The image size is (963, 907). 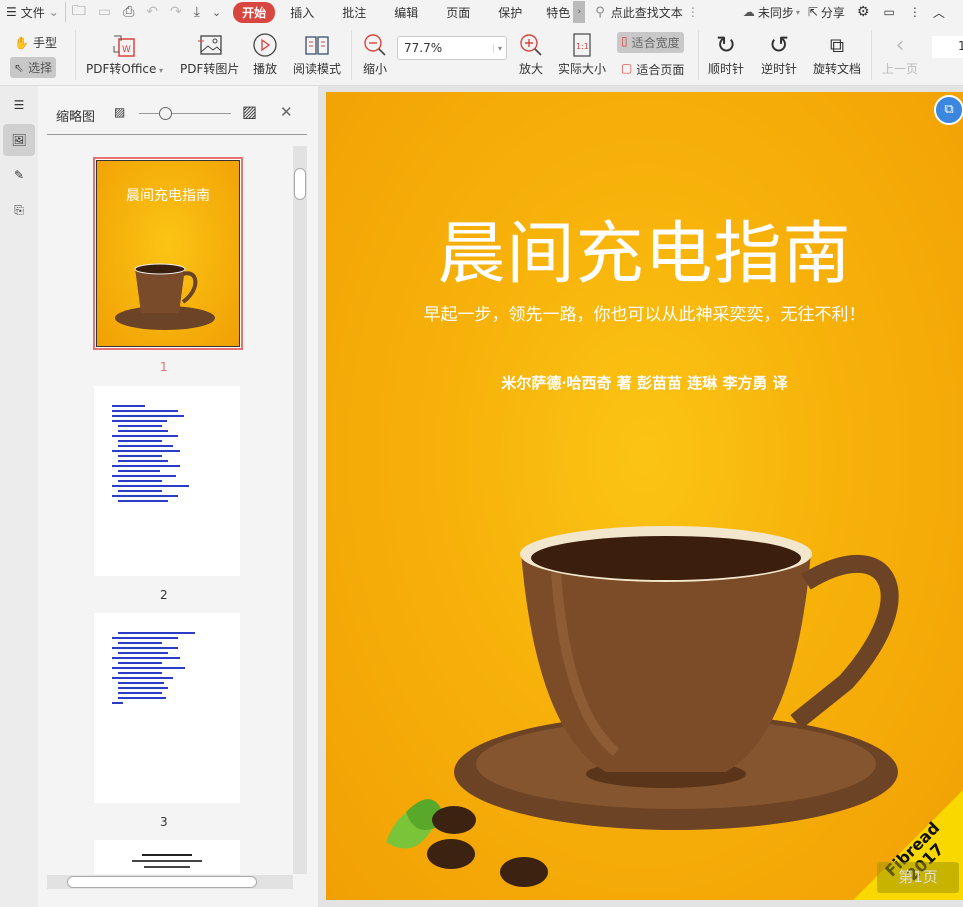 What do you see at coordinates (726, 45) in the screenshot?
I see `rotate-cw-icon: ↻` at bounding box center [726, 45].